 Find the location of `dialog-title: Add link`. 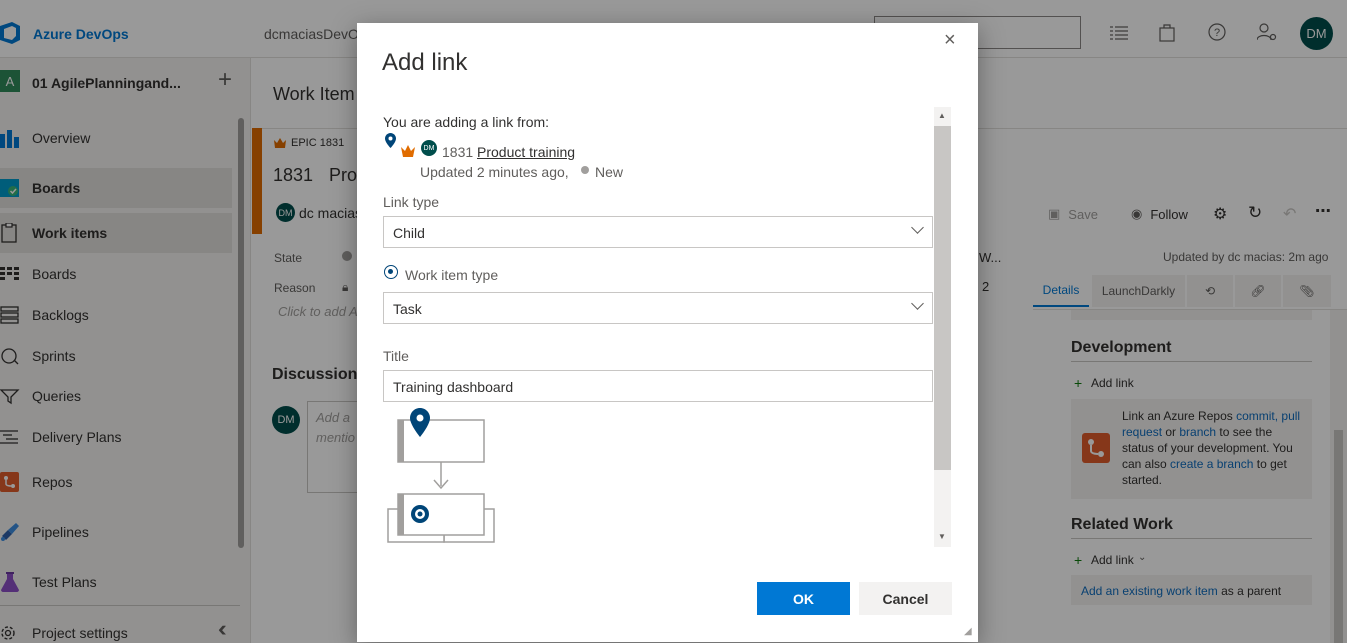

dialog-title: Add link is located at coordinates (425, 62).